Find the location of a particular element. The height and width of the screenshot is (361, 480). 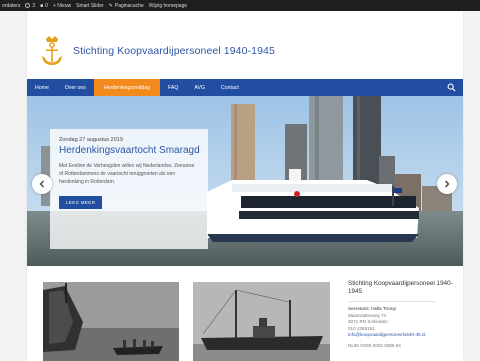

slider-prev-button is located at coordinates (42, 184).